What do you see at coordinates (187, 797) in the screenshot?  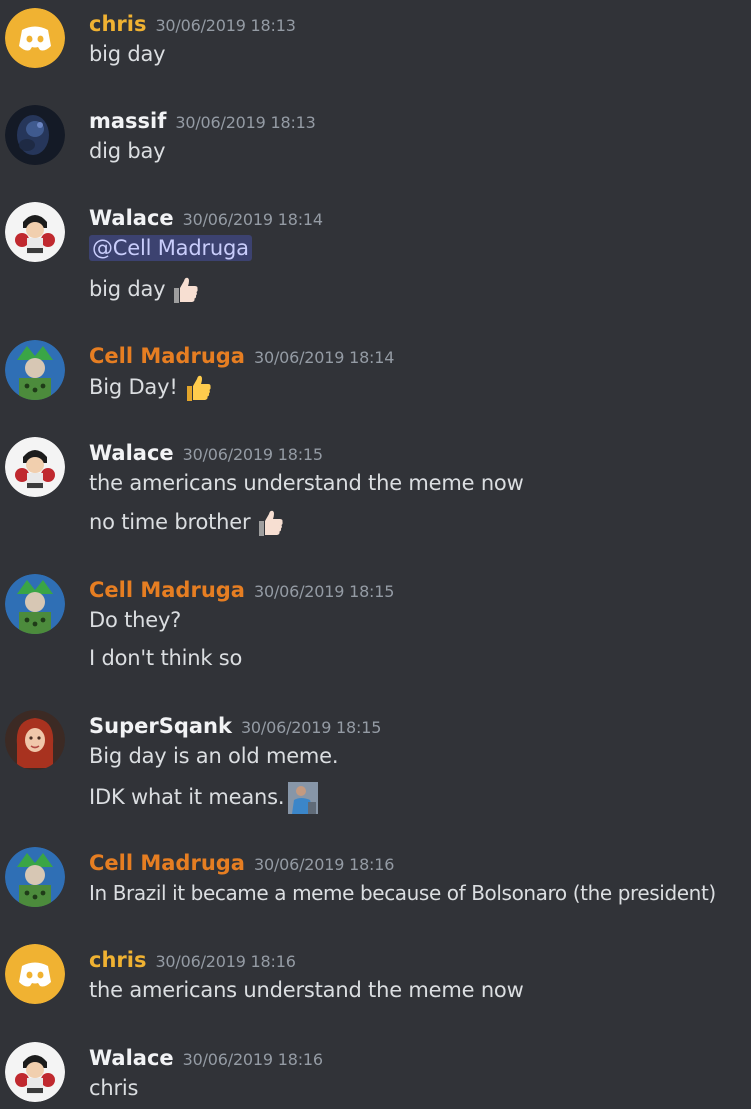 I see `message-text-content: IDK what it means.` at bounding box center [187, 797].